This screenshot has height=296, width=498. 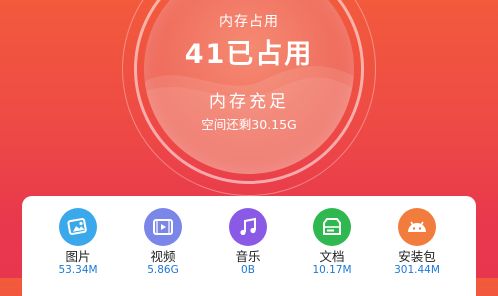 What do you see at coordinates (163, 256) in the screenshot?
I see `category-name: 视频` at bounding box center [163, 256].